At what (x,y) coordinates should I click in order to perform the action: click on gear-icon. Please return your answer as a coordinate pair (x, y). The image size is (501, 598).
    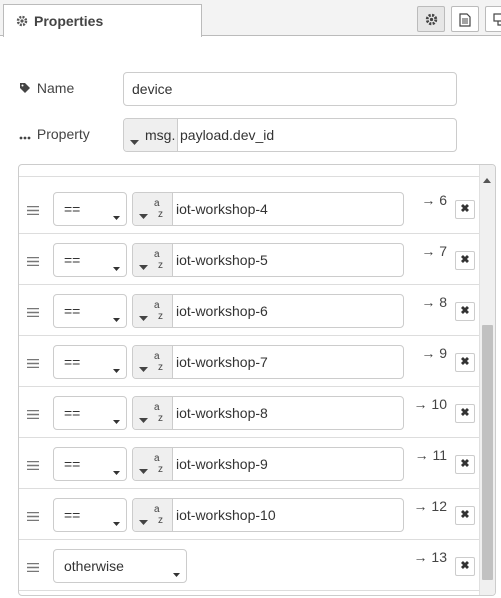
    Looking at the image, I should click on (22, 22).